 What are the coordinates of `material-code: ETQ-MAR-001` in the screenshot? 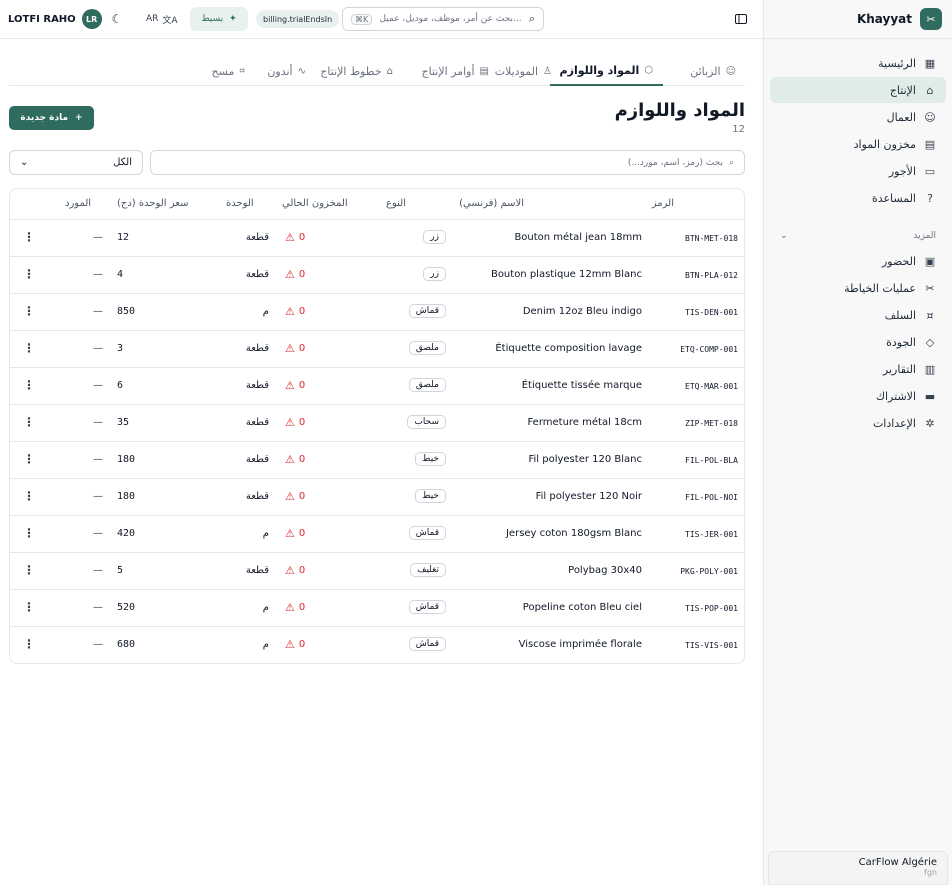 It's located at (711, 386).